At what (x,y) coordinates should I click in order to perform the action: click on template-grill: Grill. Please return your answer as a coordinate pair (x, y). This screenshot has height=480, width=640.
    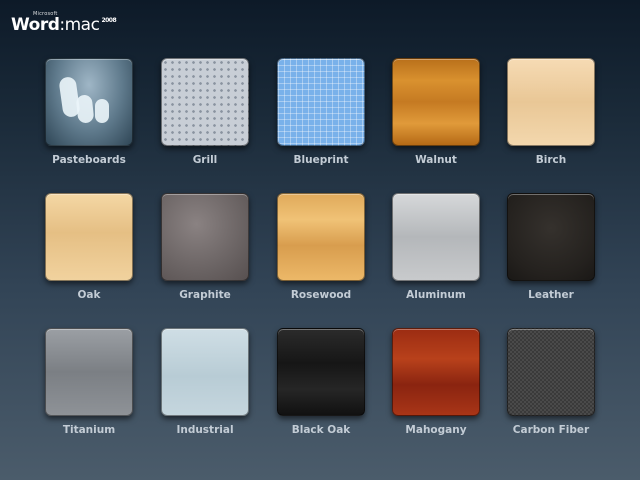
    Looking at the image, I should click on (205, 112).